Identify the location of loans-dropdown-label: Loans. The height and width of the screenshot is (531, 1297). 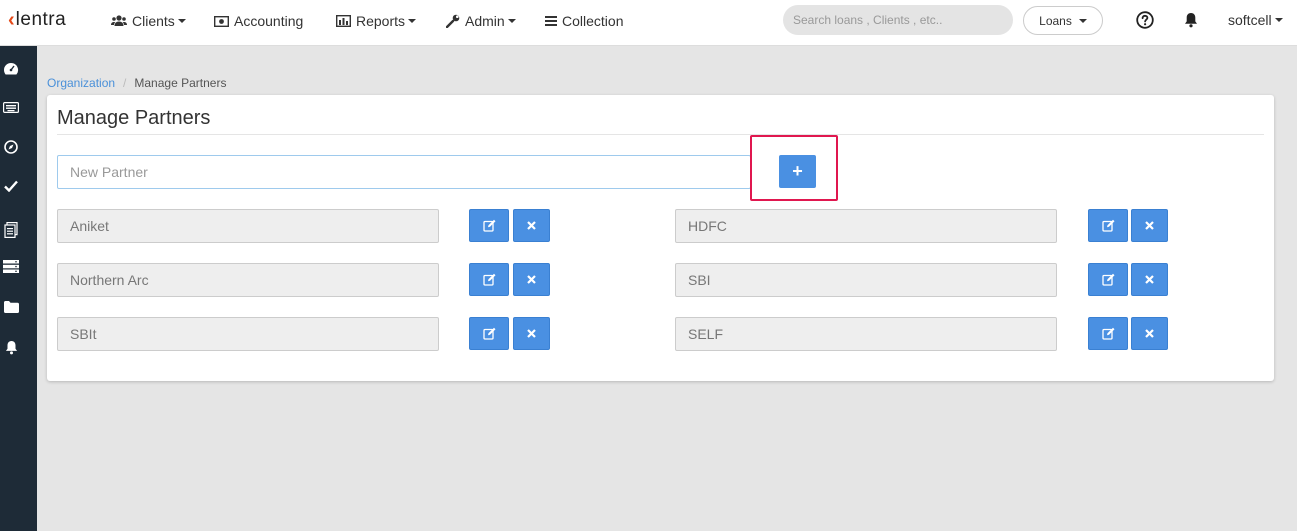
(1055, 20).